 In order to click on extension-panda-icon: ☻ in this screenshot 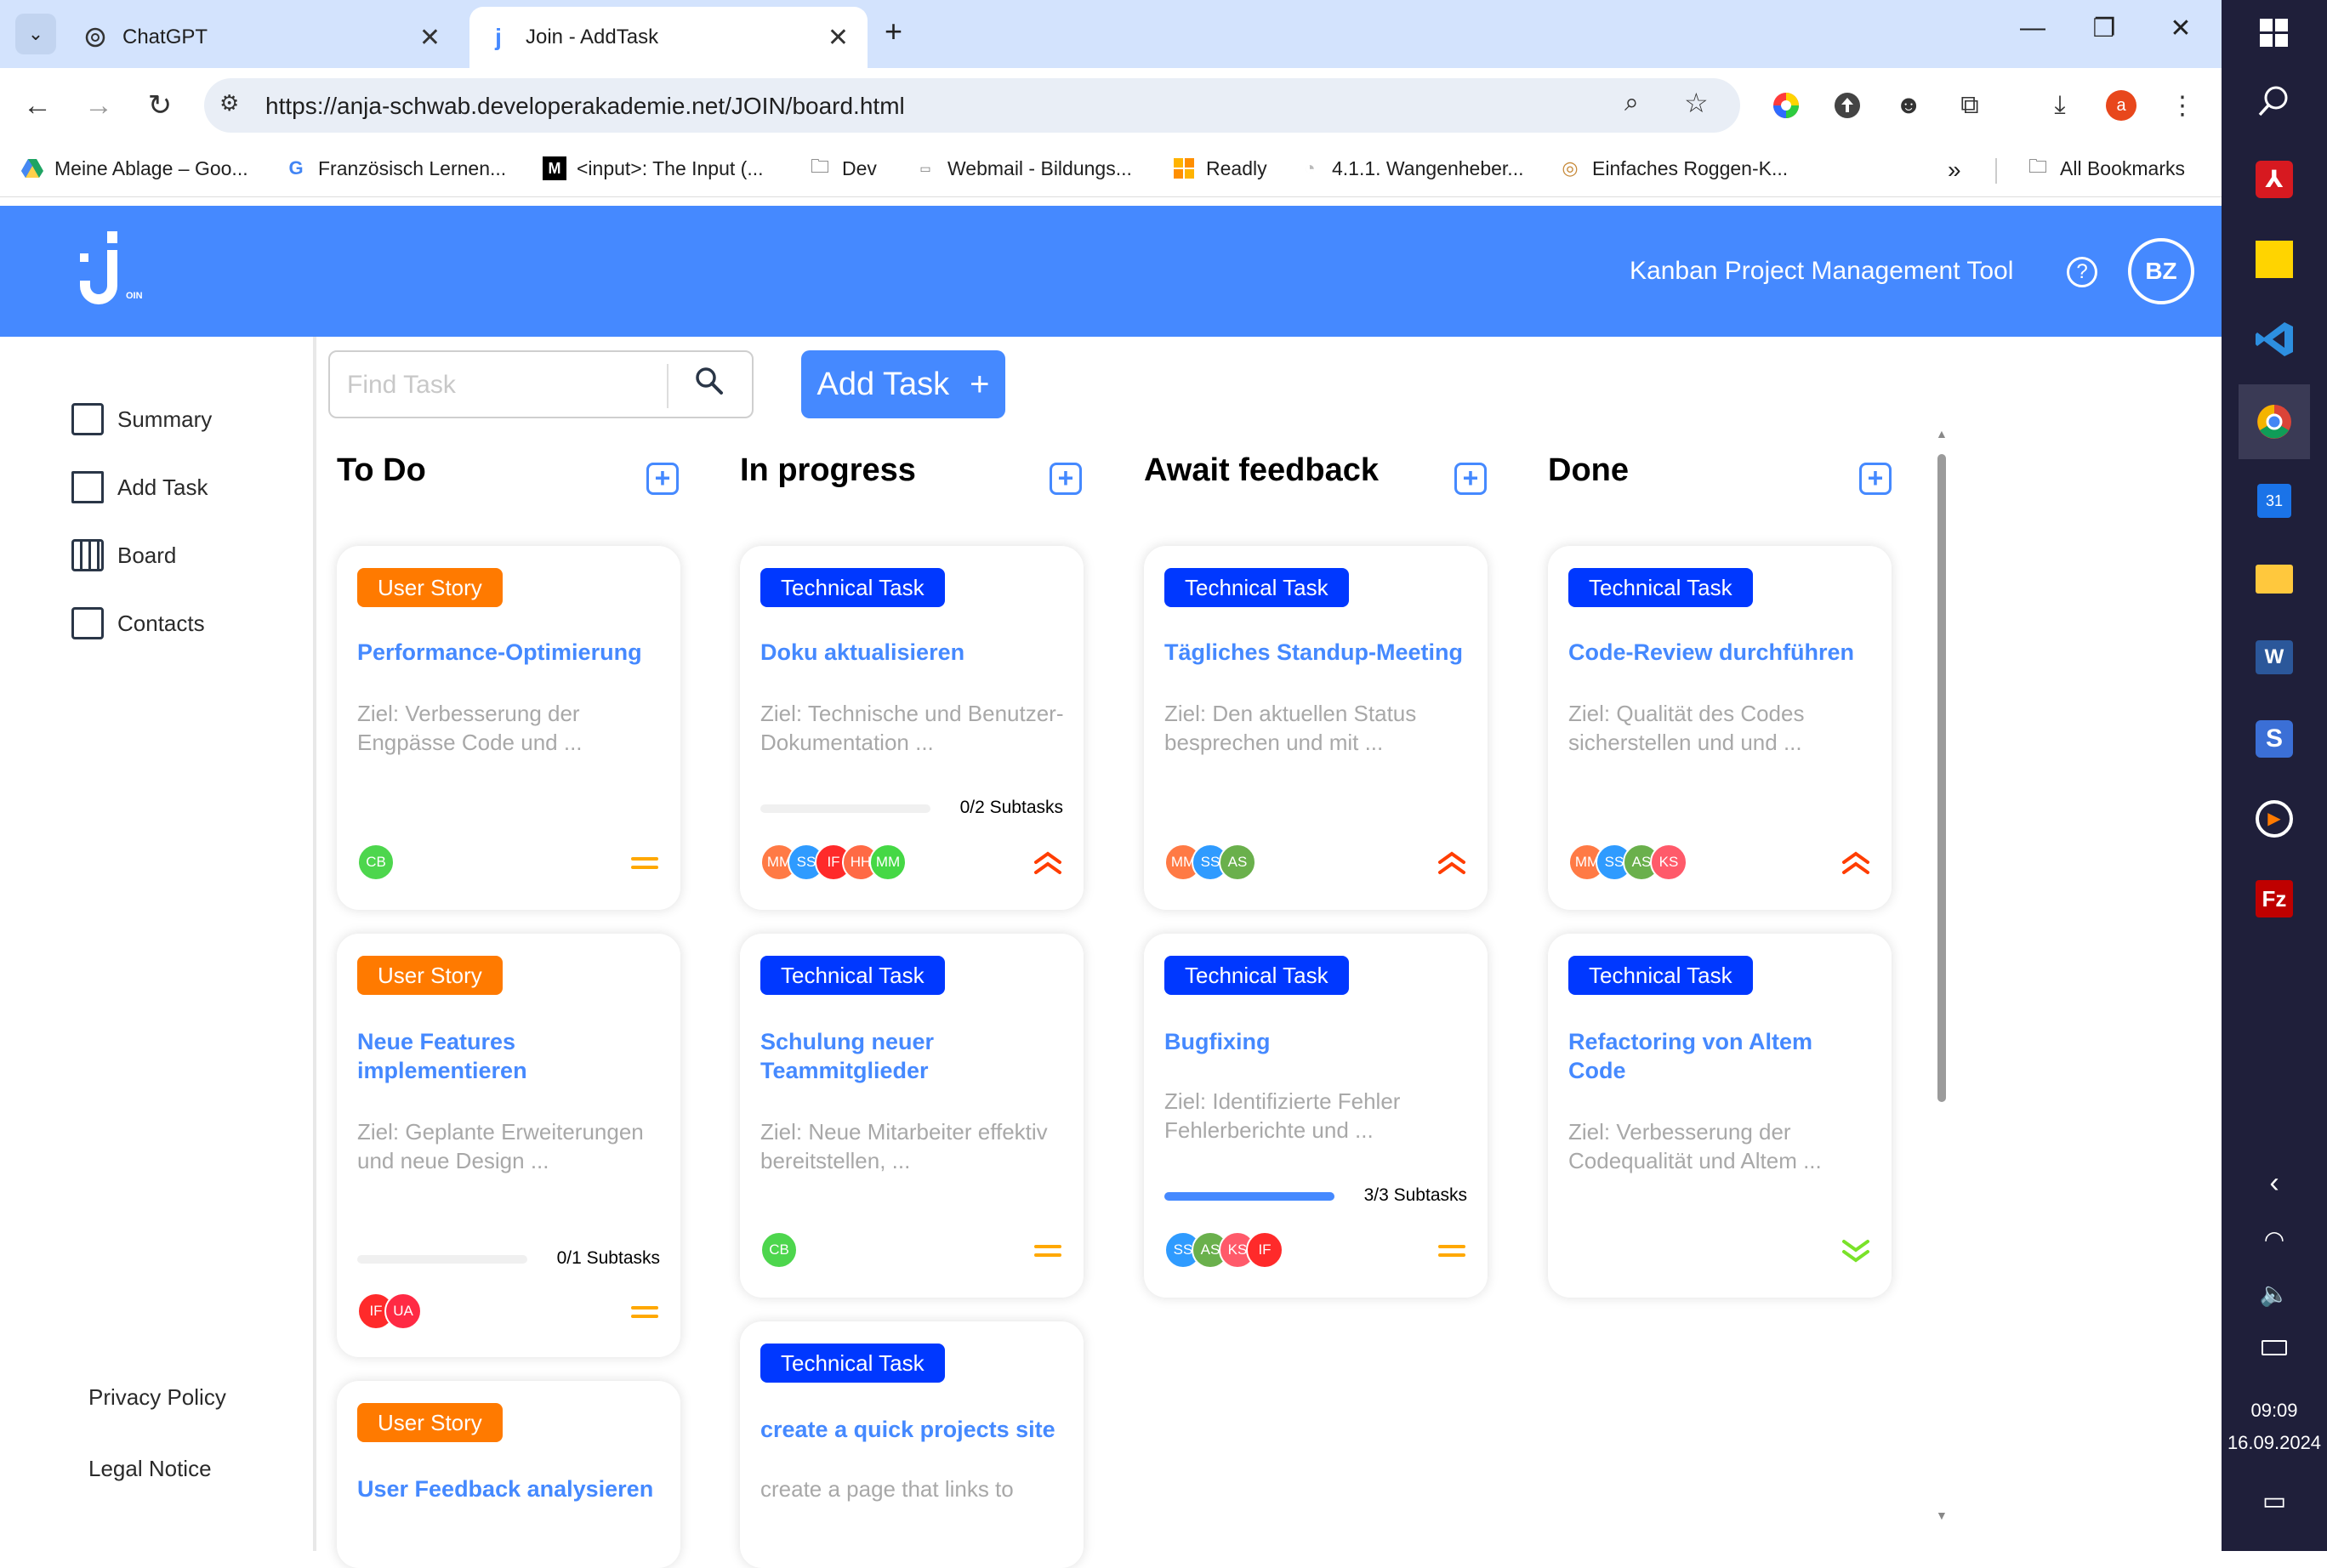, I will do `click(1909, 105)`.